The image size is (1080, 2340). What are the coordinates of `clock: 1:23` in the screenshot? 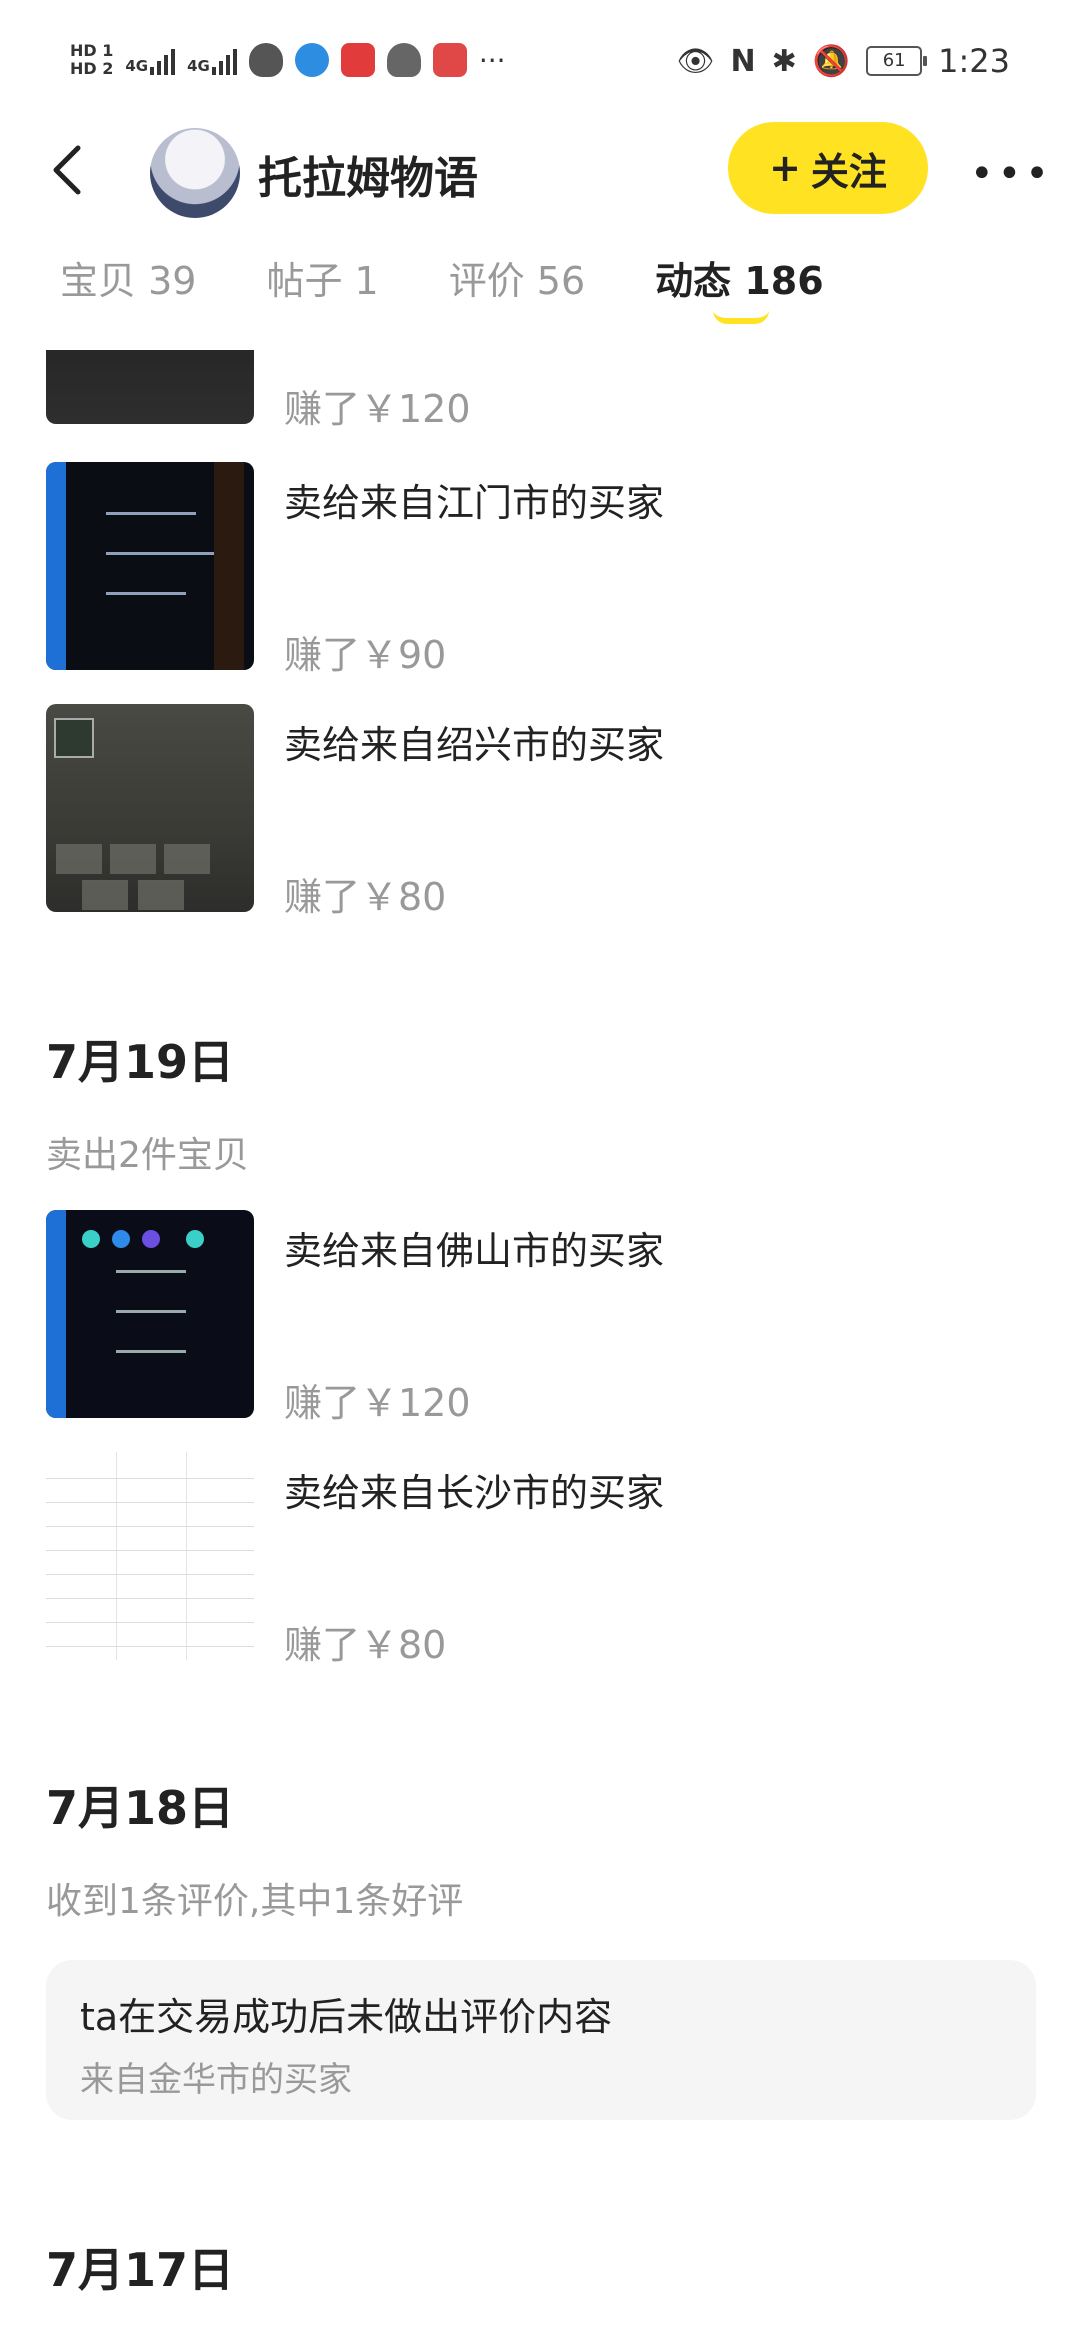 It's located at (974, 61).